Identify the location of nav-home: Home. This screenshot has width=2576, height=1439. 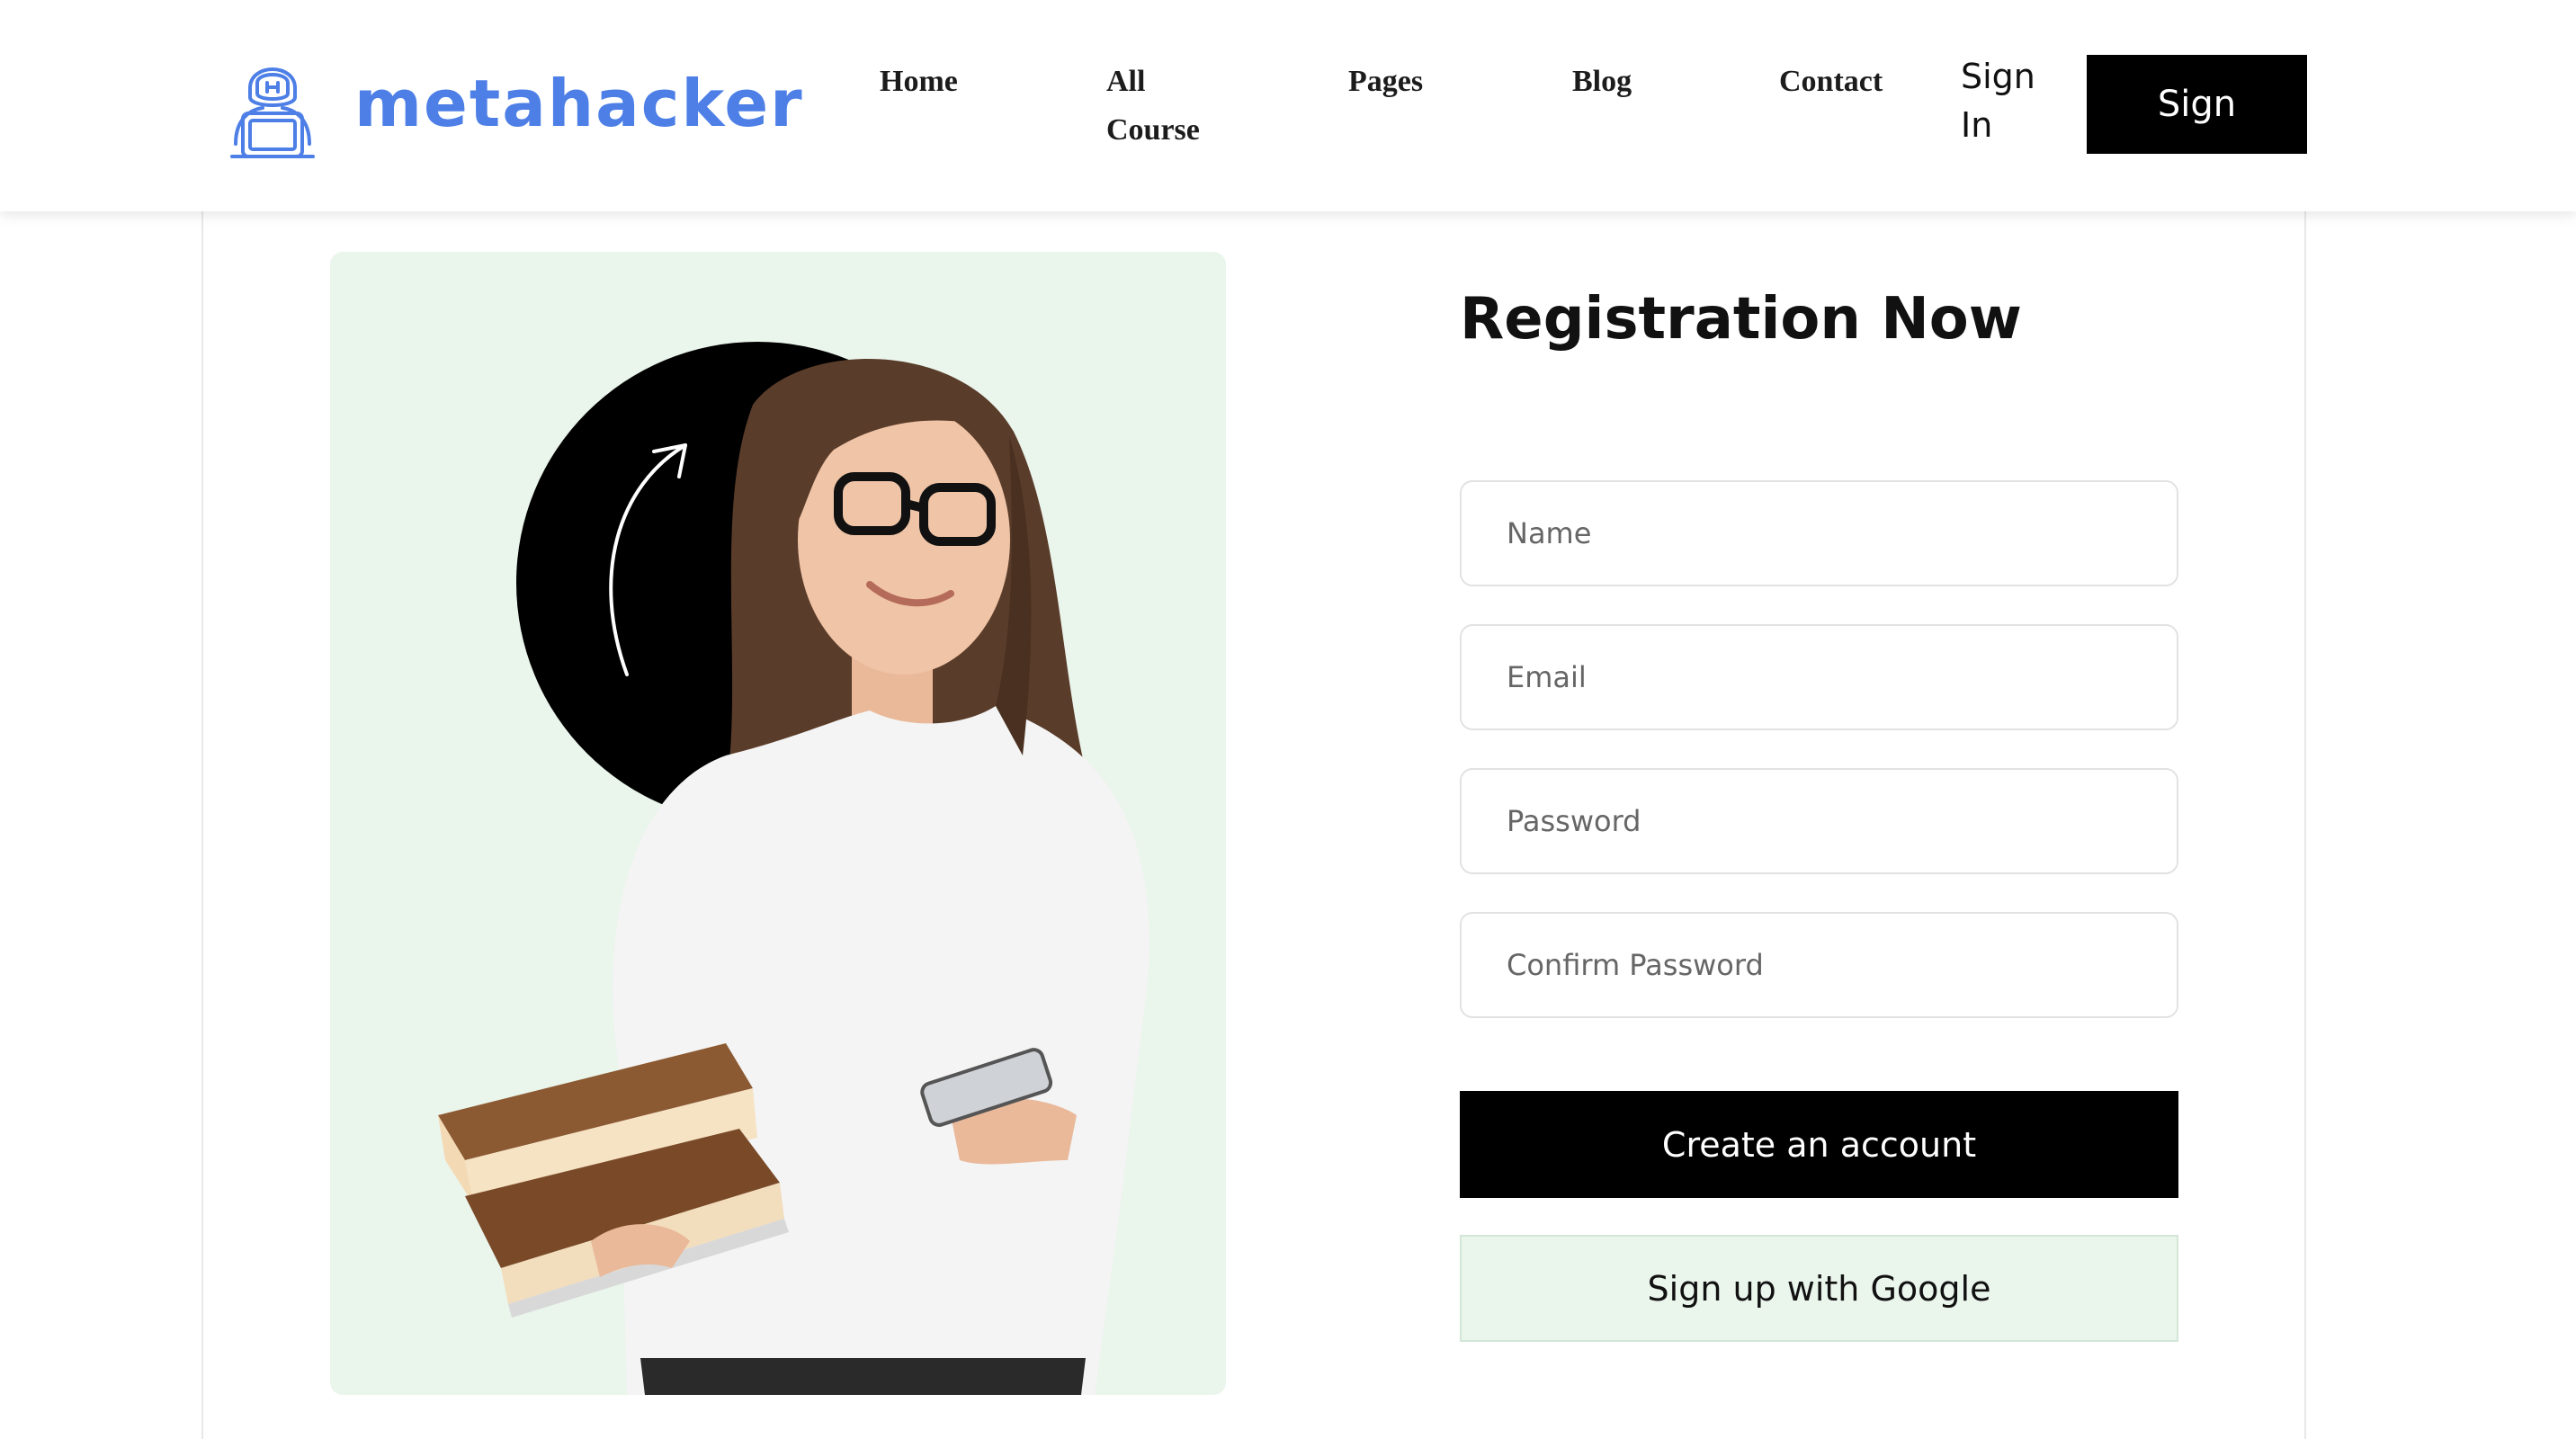
(919, 82).